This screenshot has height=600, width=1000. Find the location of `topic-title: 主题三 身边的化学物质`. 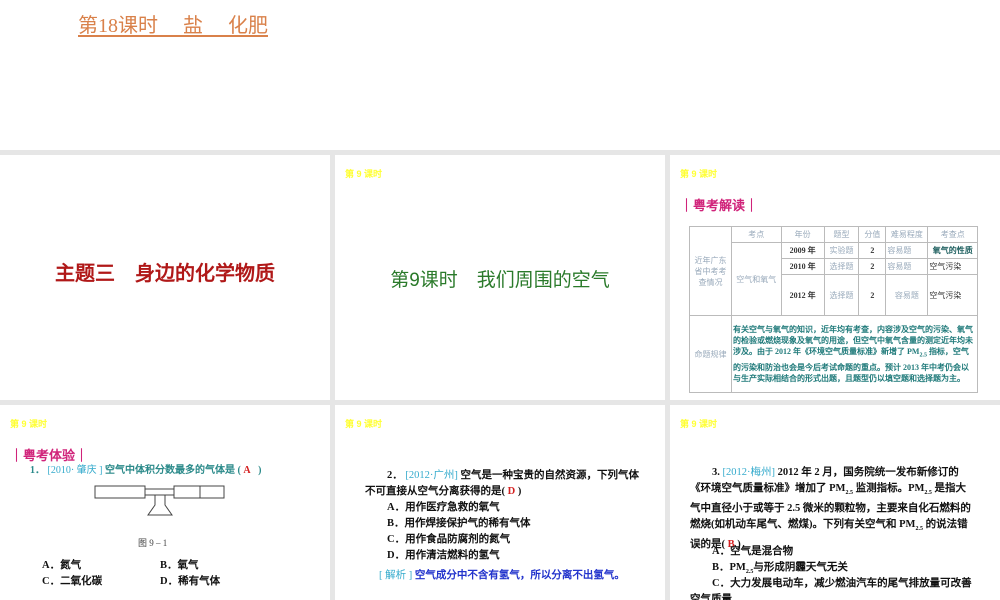

topic-title: 主题三 身边的化学物质 is located at coordinates (165, 274).